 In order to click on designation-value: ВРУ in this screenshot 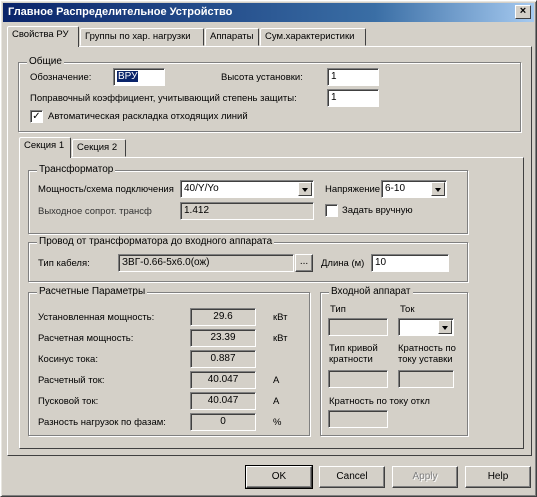, I will do `click(128, 76)`.